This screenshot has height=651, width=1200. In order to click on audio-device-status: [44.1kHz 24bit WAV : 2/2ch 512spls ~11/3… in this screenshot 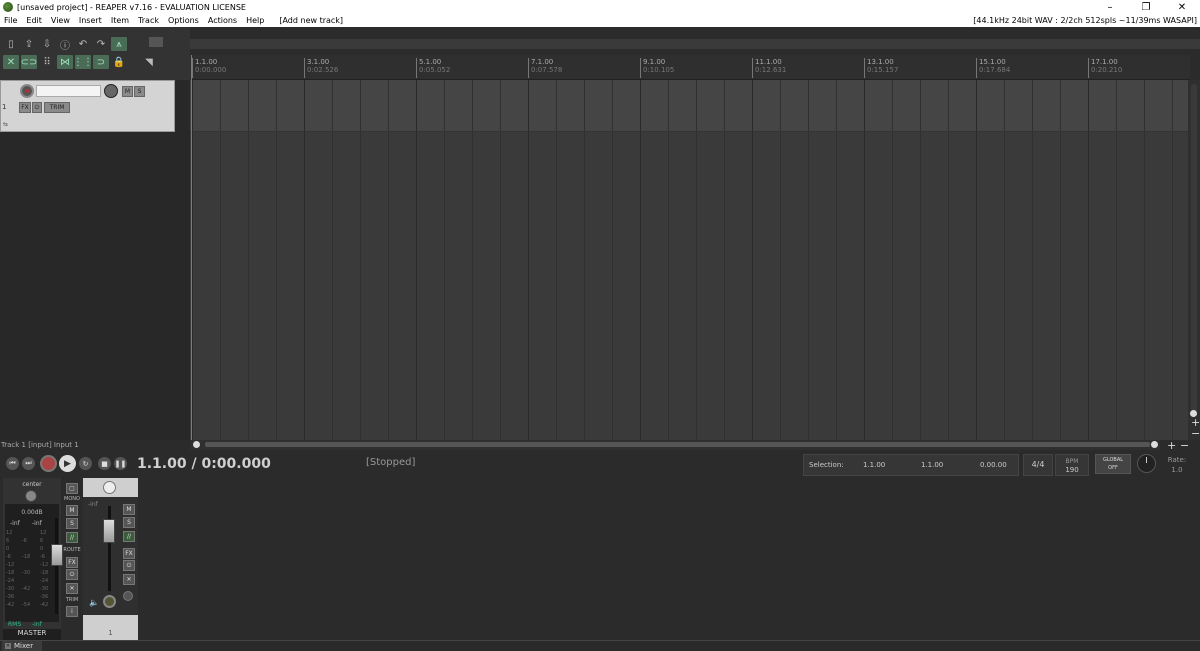, I will do `click(1086, 20)`.